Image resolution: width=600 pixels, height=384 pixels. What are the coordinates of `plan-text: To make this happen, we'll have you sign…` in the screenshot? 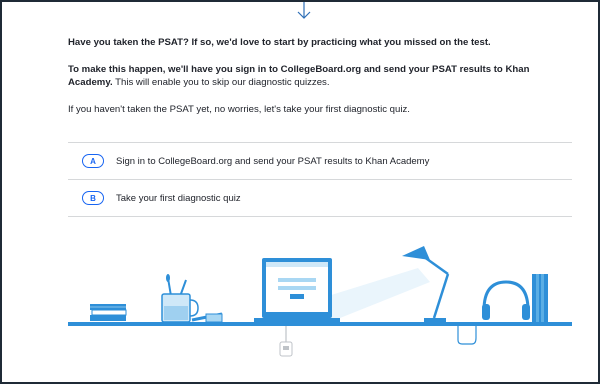 It's located at (320, 76).